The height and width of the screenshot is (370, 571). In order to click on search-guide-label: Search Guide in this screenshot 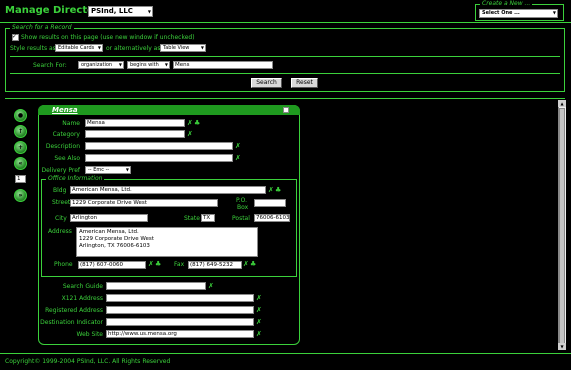, I will do `click(82, 286)`.